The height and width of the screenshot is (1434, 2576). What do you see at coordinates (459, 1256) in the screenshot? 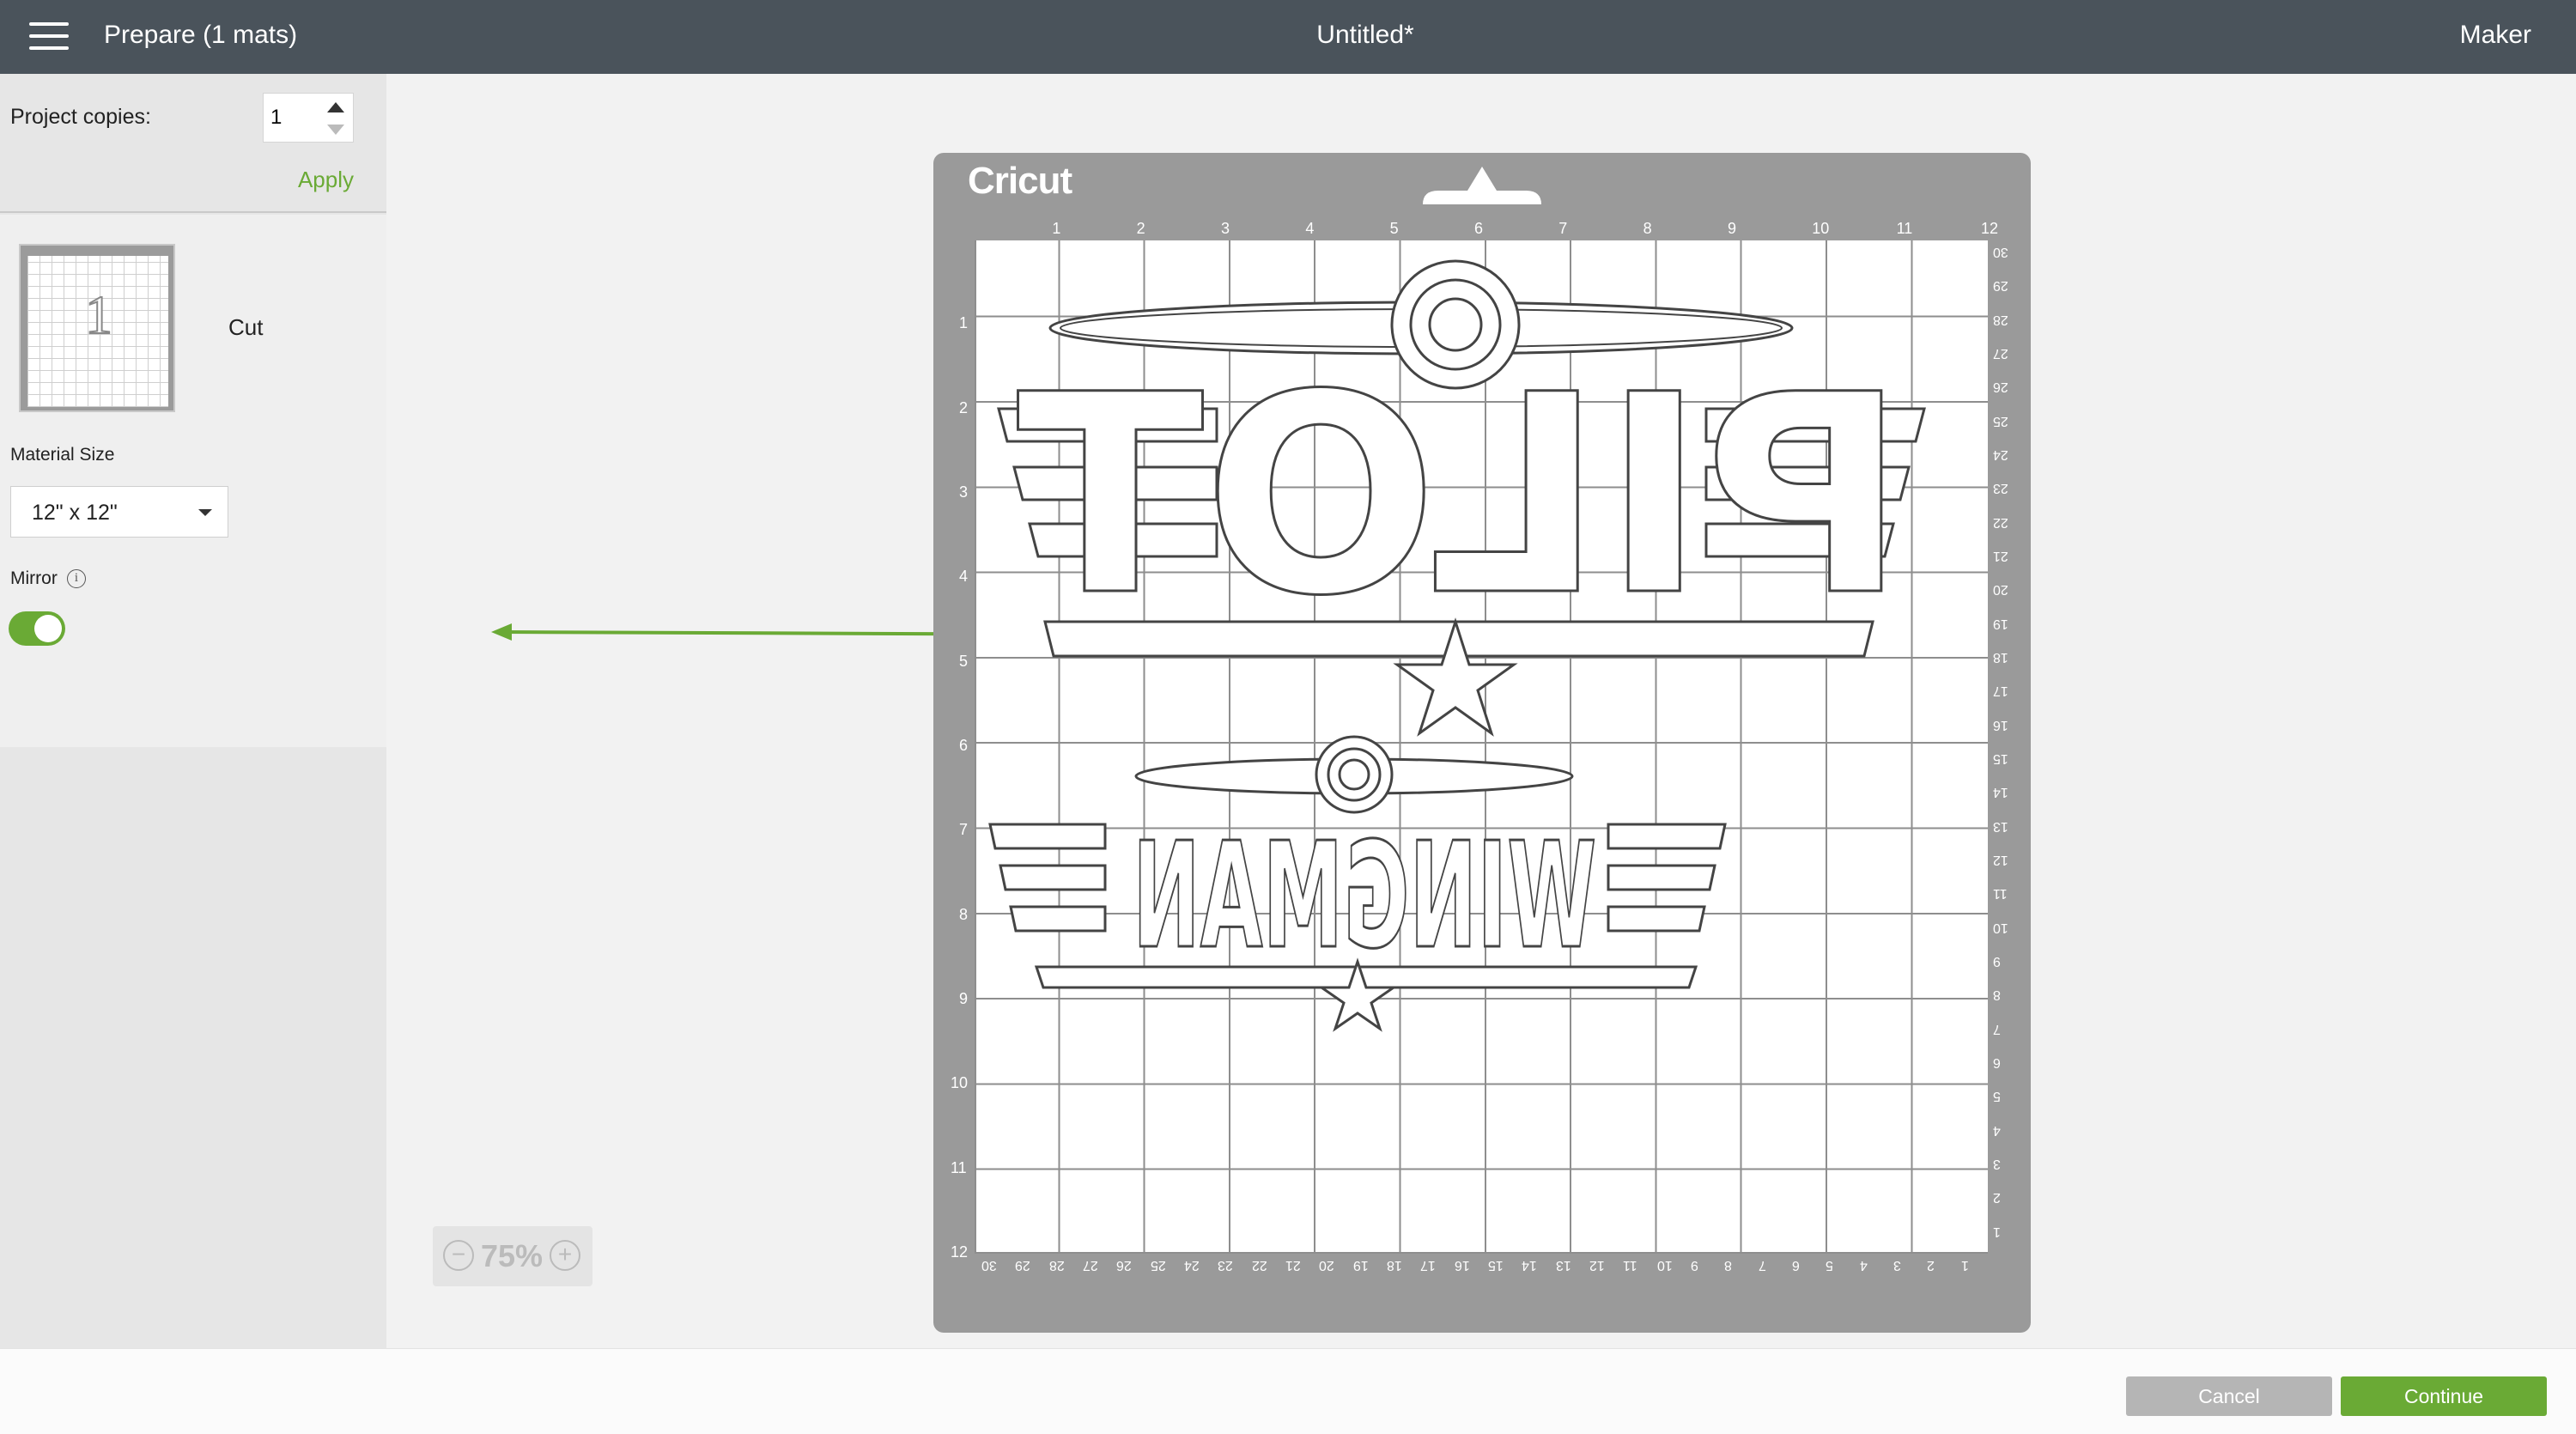
I see `zoom-out-icon: −` at bounding box center [459, 1256].